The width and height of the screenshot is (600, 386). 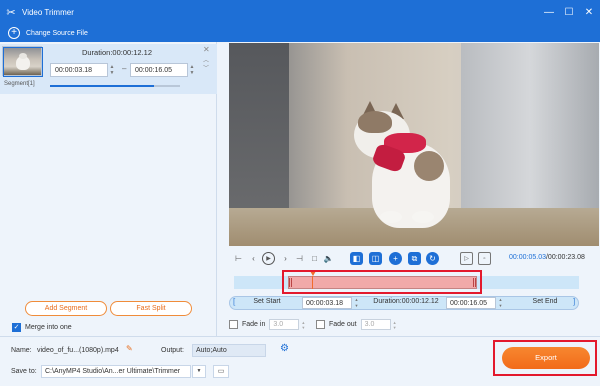 What do you see at coordinates (409, 164) in the screenshot?
I see `cat-image` at bounding box center [409, 164].